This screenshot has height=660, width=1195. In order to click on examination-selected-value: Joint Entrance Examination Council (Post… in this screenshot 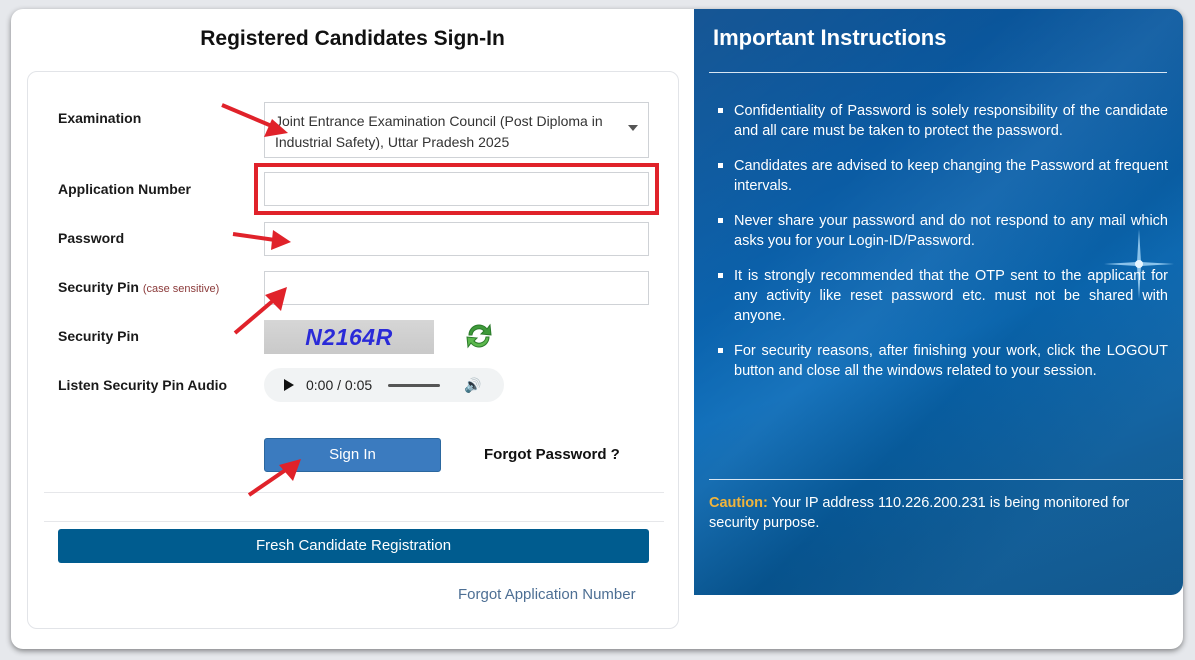, I will do `click(439, 131)`.